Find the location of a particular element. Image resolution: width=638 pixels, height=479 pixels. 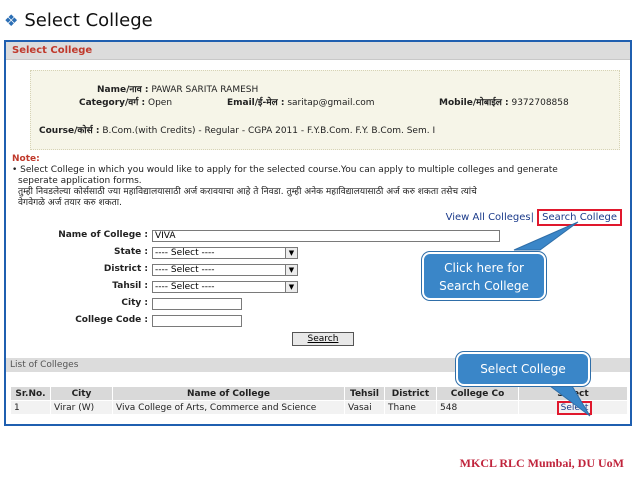

college-links: View All Colleges| Search College is located at coordinates (534, 217).